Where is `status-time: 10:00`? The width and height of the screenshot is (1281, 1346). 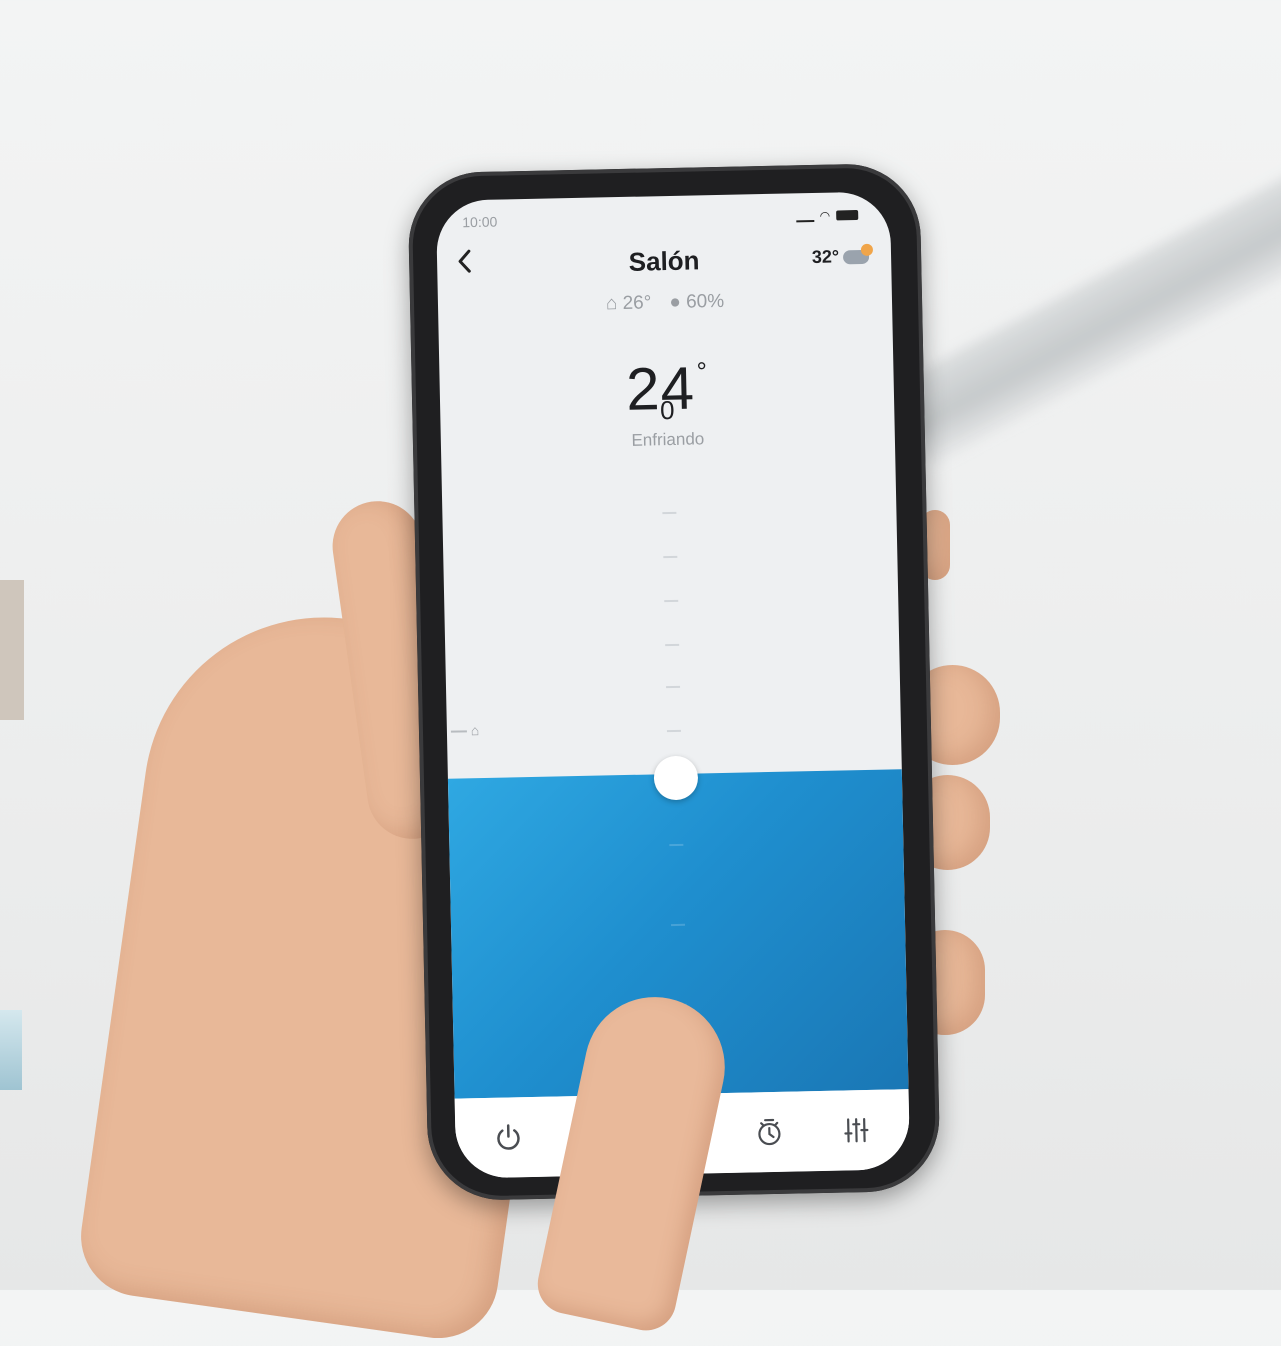 status-time: 10:00 is located at coordinates (480, 222).